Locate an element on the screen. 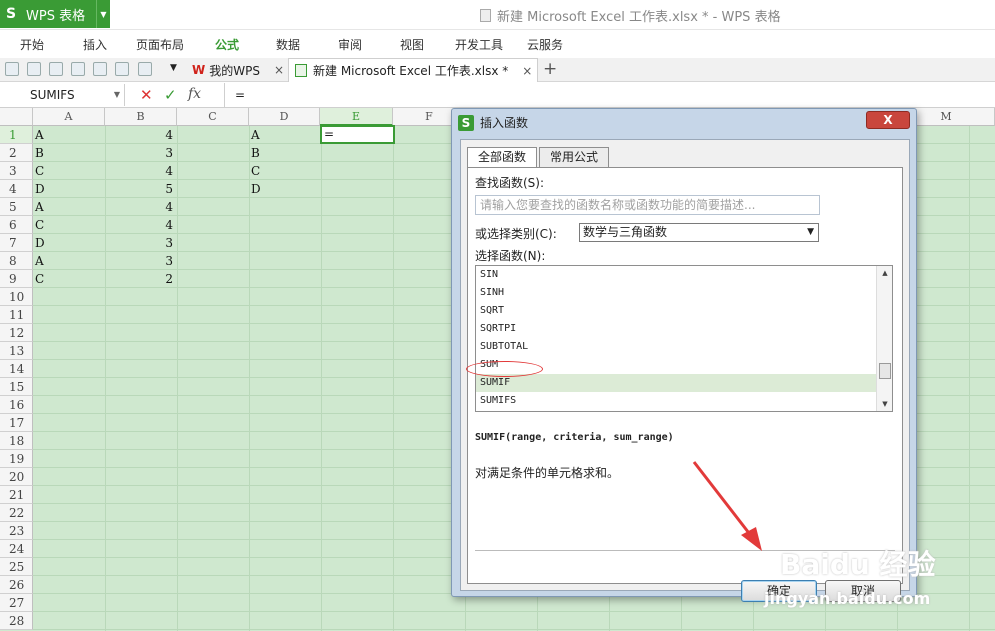  annotation-arrow-icon is located at coordinates (727, 506).